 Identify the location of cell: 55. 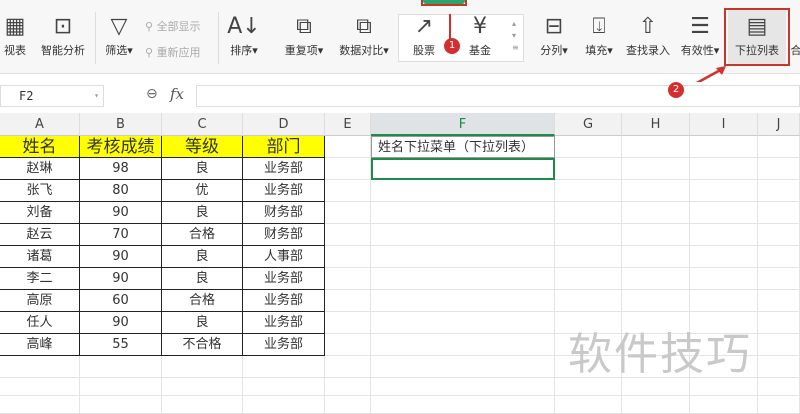
(121, 345).